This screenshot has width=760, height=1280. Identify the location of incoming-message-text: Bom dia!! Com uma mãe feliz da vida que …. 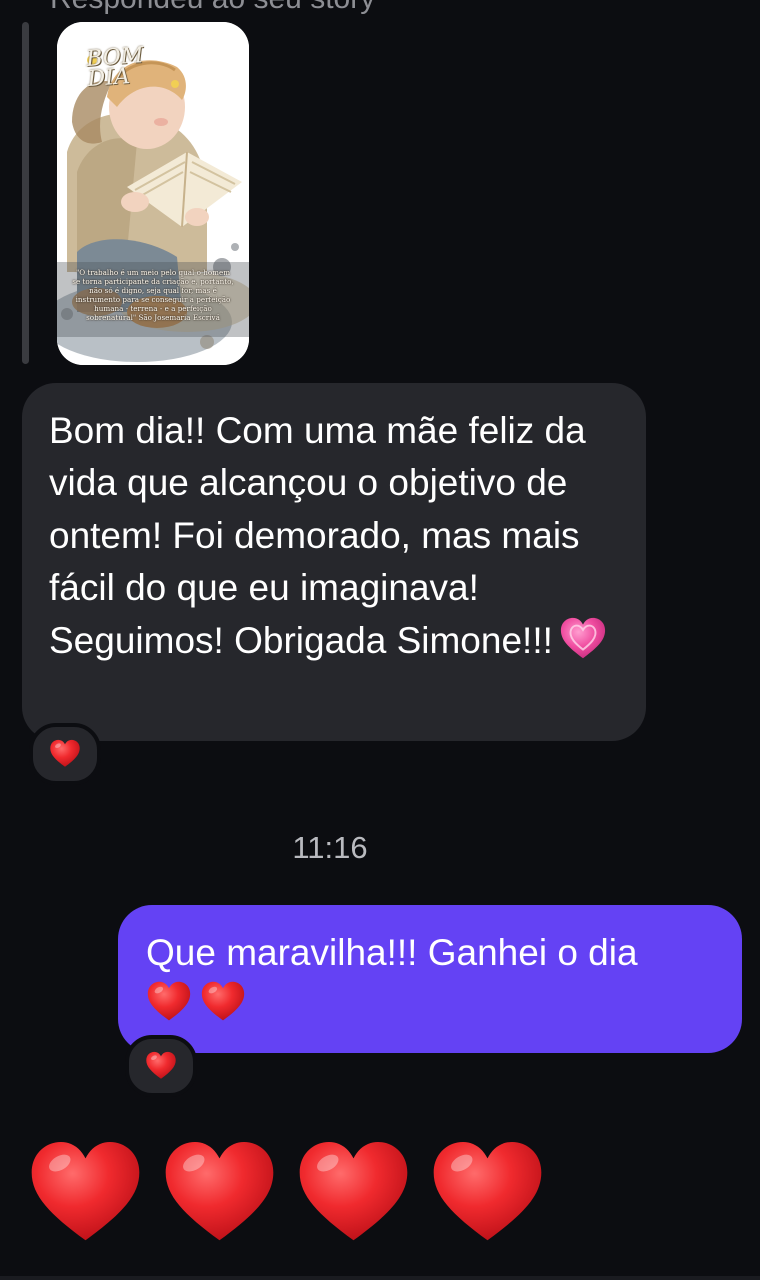
(317, 535).